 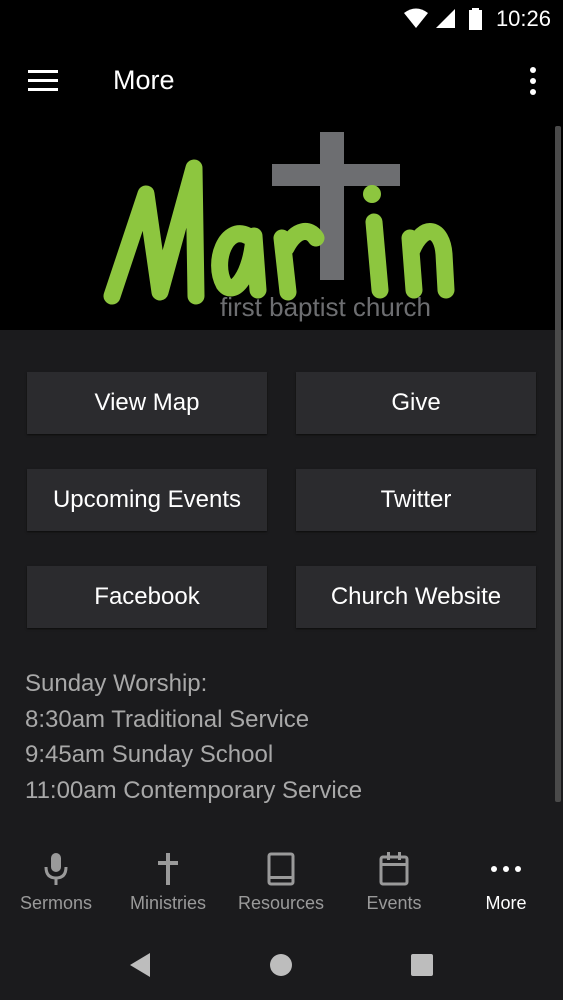 I want to click on wifi-icon, so click(x=416, y=18).